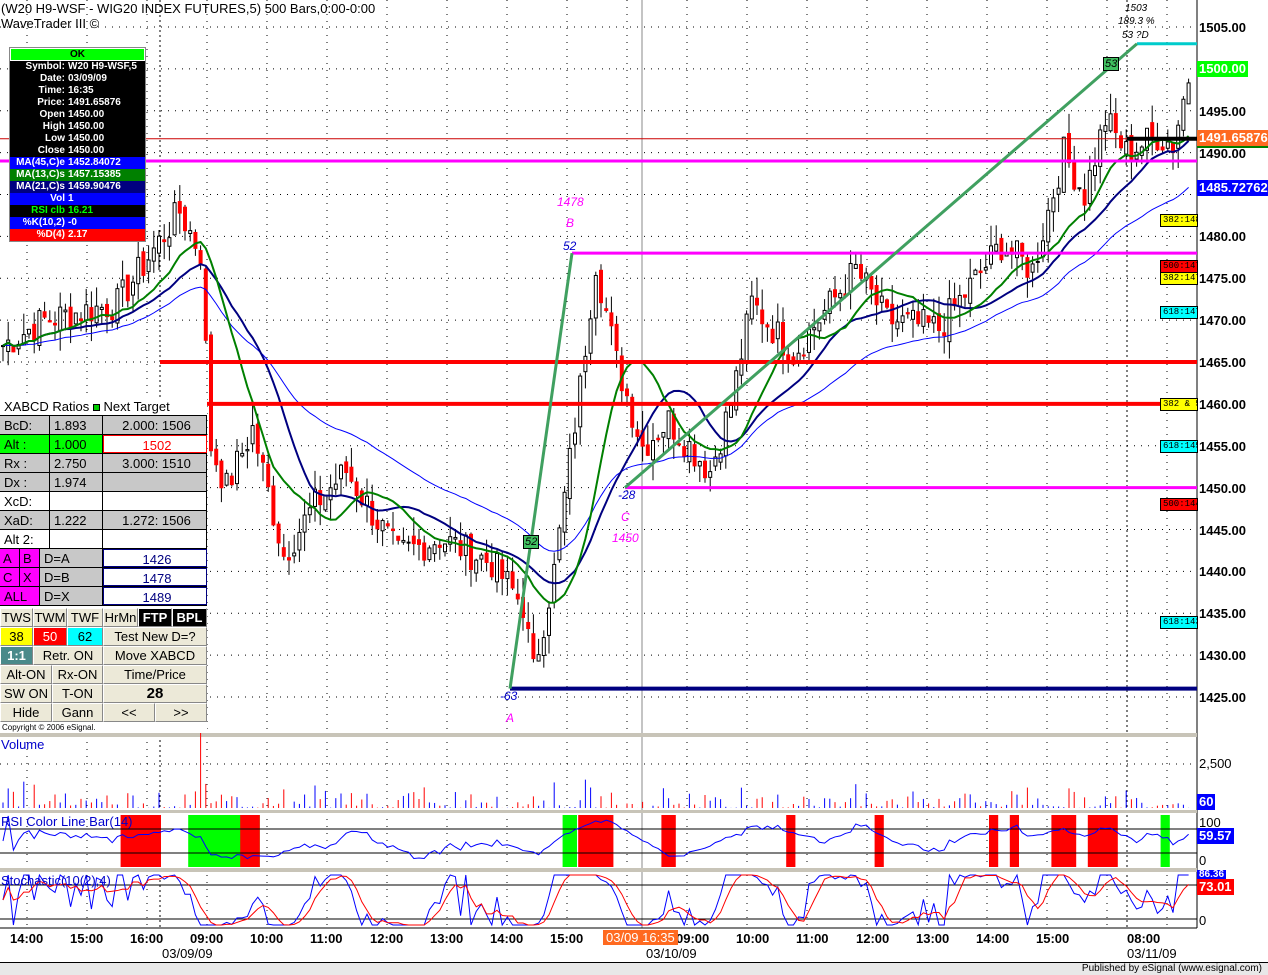  What do you see at coordinates (155, 674) in the screenshot?
I see `time-price-button: Time/Price` at bounding box center [155, 674].